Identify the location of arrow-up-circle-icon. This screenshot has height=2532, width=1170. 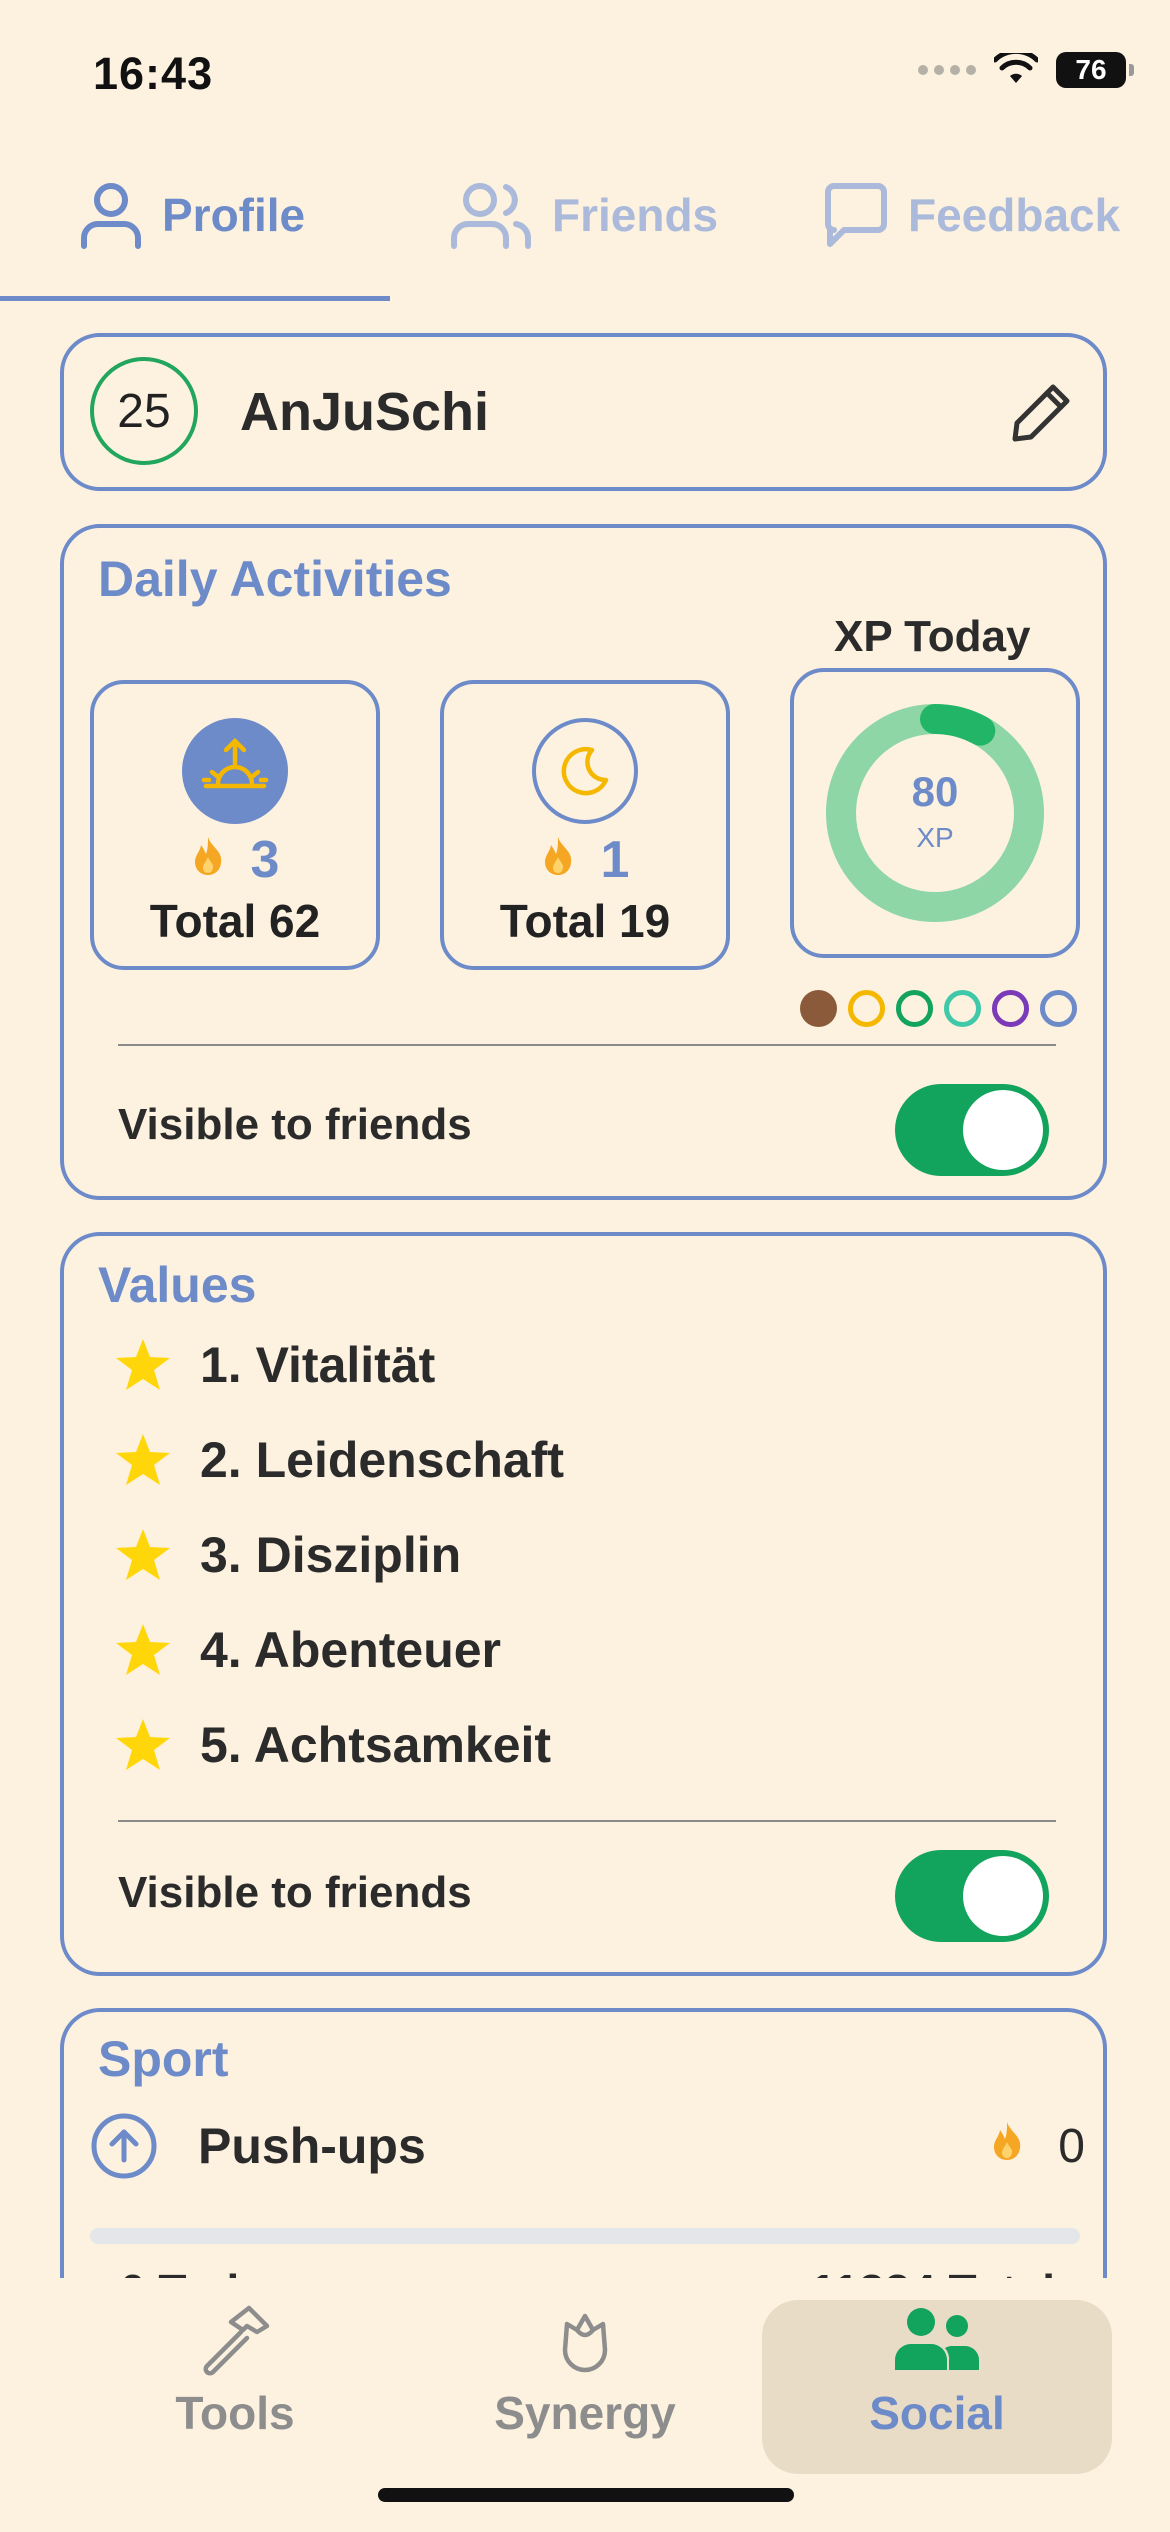
(124, 2146).